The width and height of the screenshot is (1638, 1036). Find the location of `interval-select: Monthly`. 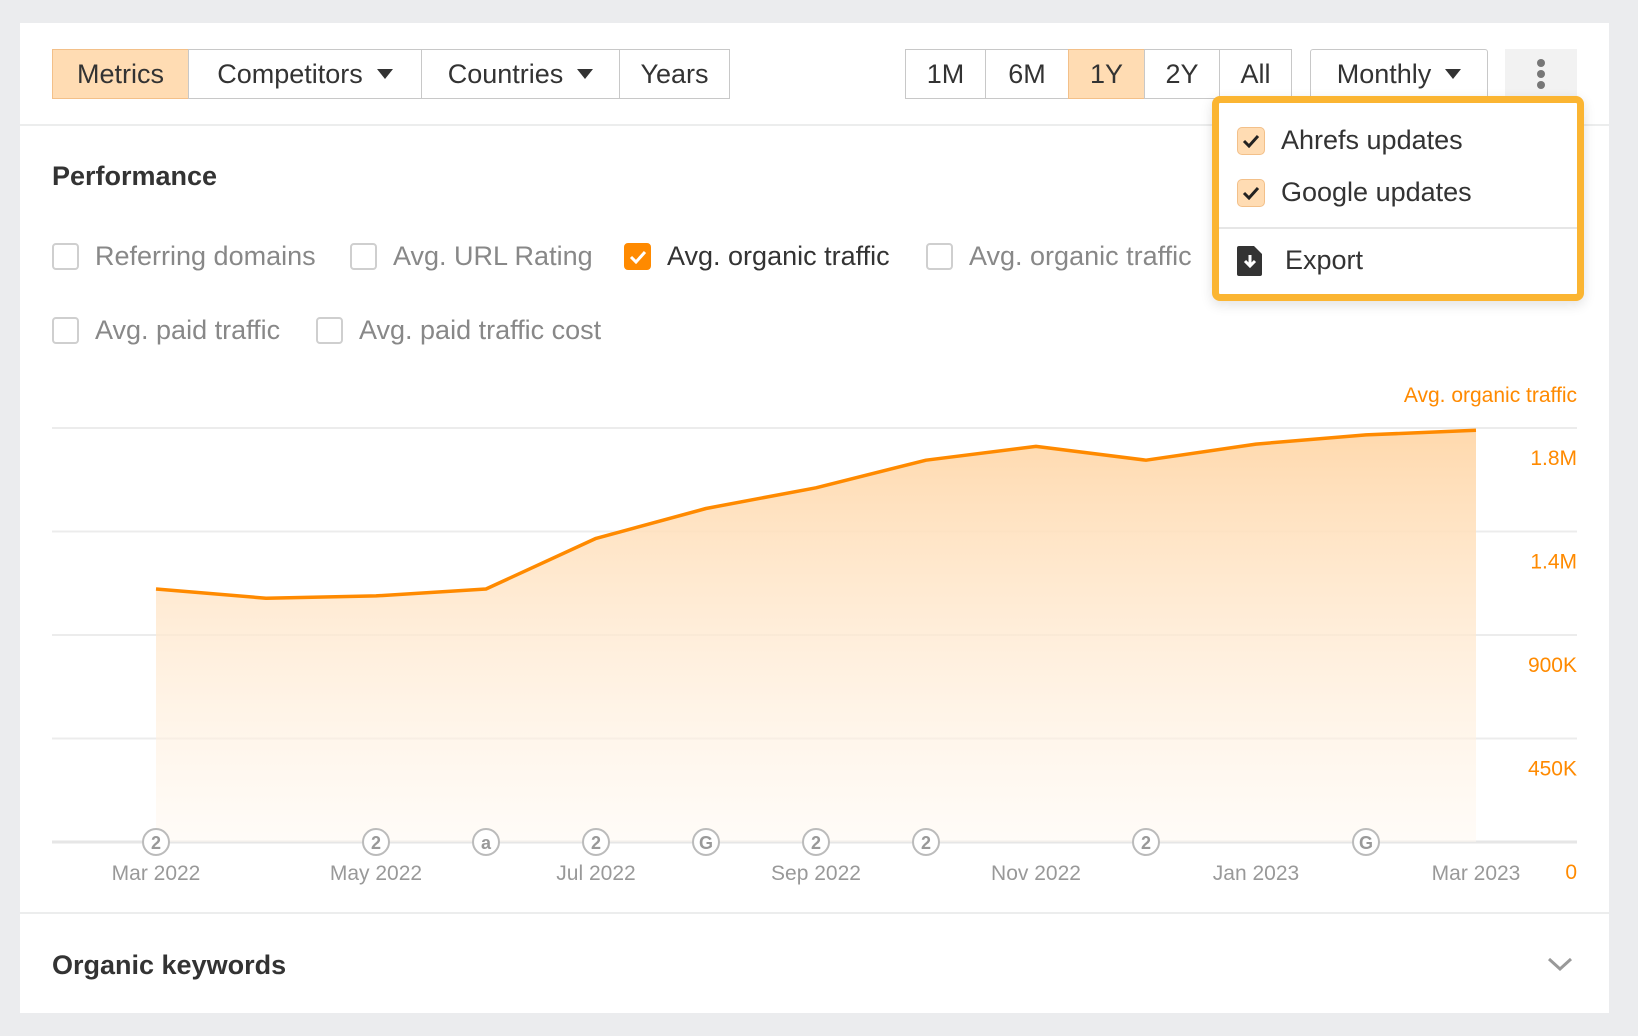

interval-select: Monthly is located at coordinates (1399, 74).